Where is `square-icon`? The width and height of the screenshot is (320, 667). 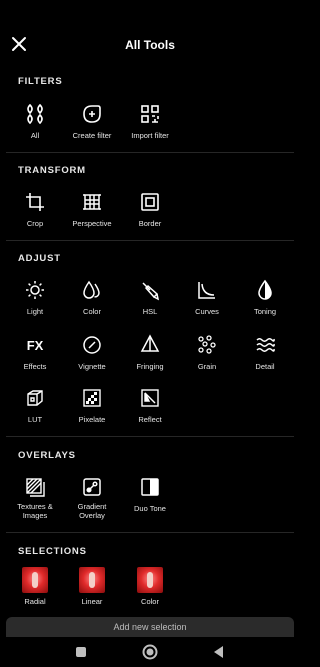 square-icon is located at coordinates (81, 652).